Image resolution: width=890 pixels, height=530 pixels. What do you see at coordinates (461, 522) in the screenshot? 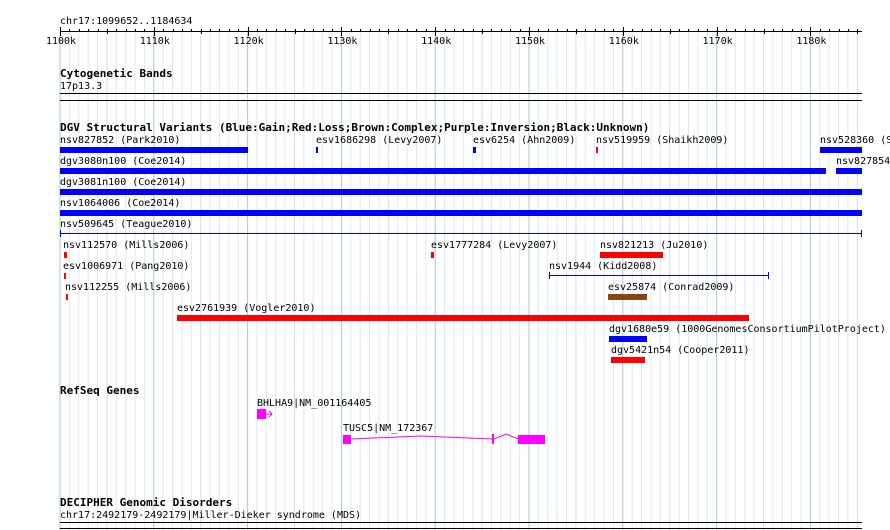
I see `decipher-bar-top` at bounding box center [461, 522].